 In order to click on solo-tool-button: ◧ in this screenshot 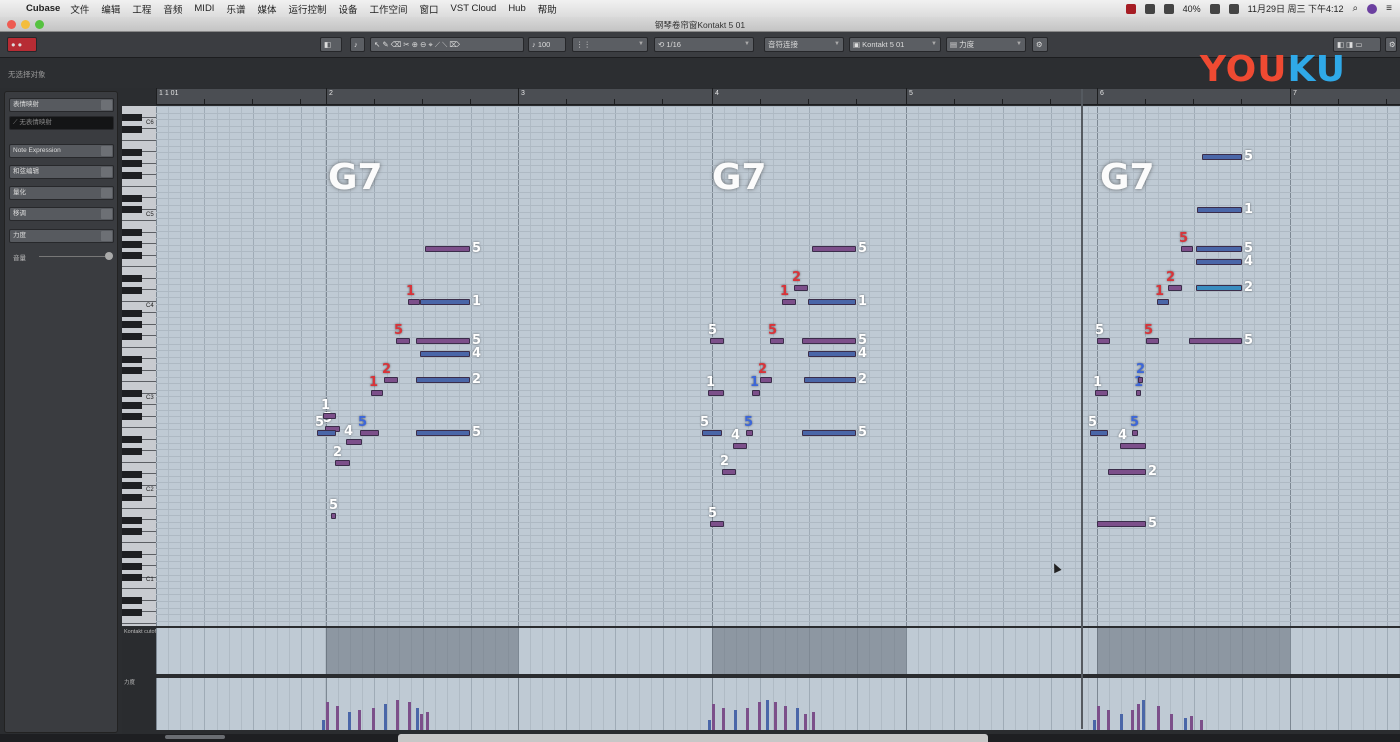, I will do `click(331, 44)`.